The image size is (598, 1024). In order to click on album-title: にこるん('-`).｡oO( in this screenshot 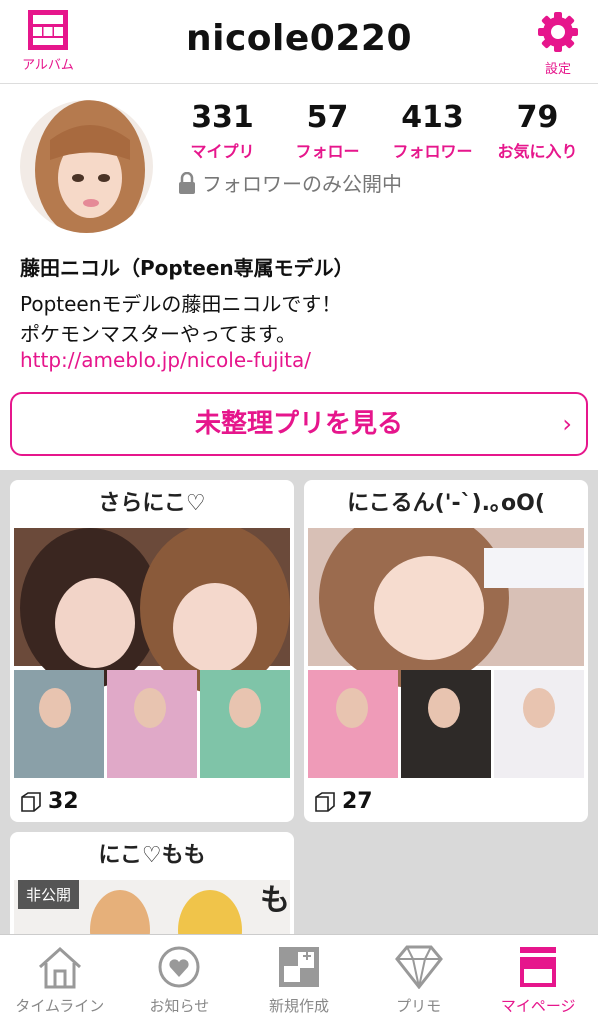, I will do `click(446, 503)`.